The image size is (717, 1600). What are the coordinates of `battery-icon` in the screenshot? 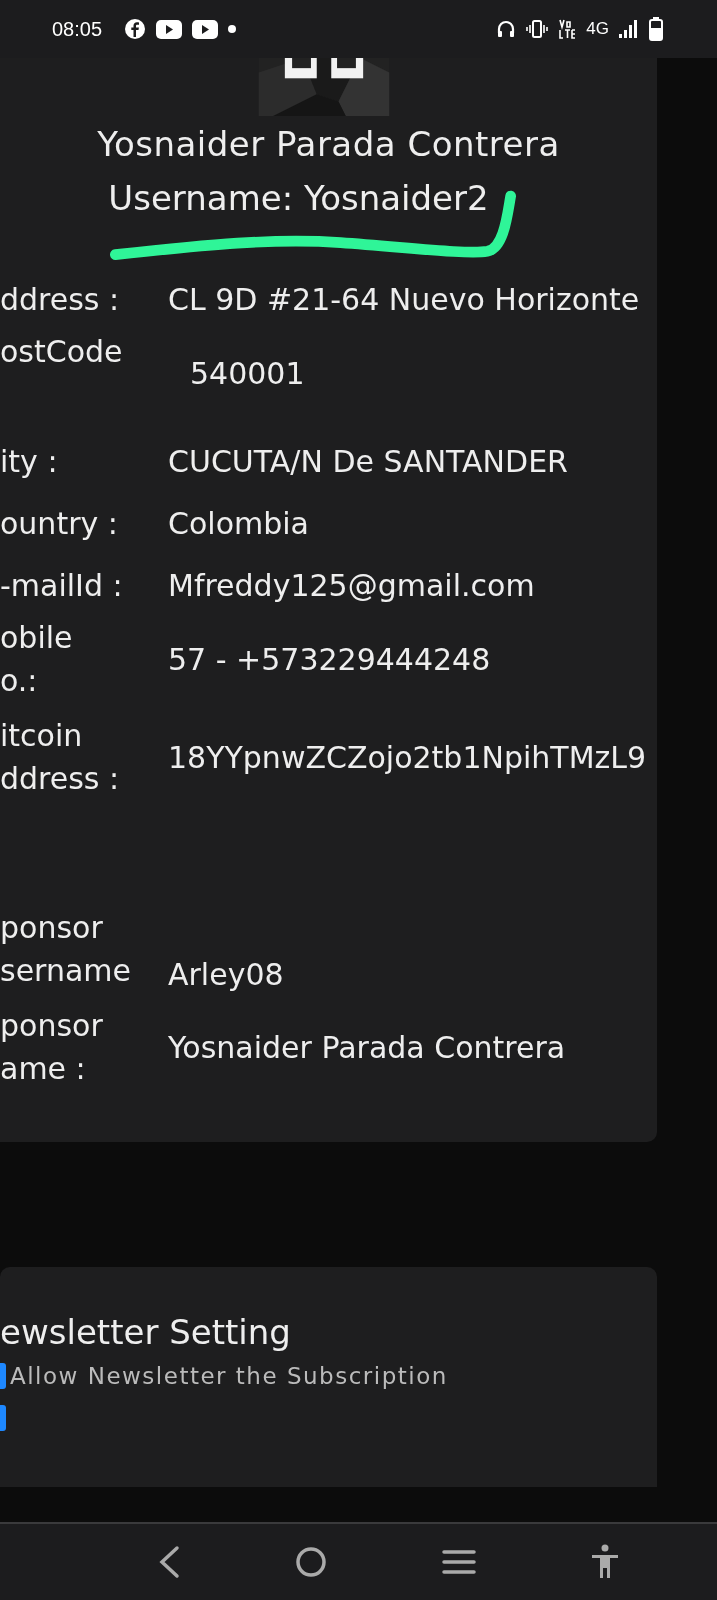 It's located at (656, 29).